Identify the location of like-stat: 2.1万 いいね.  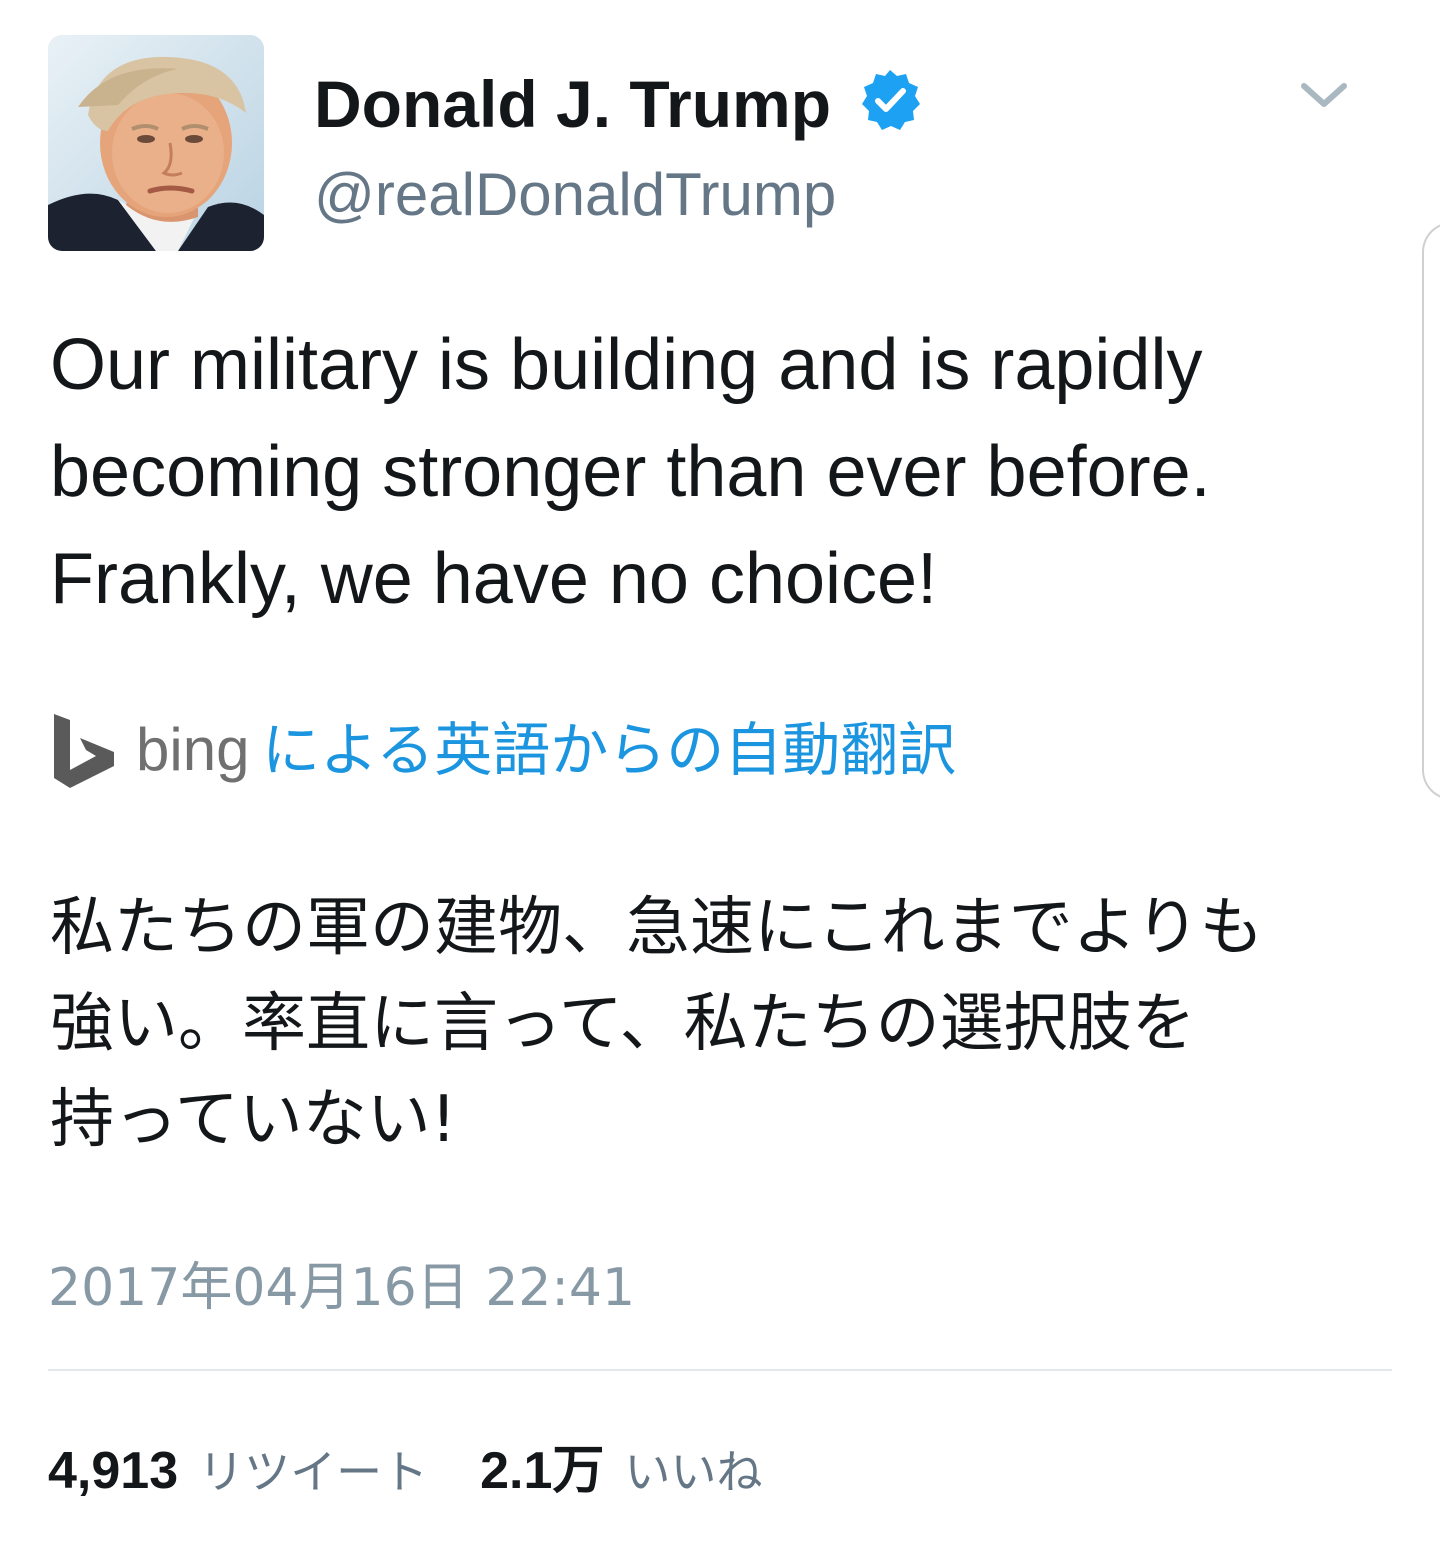
(621, 1465).